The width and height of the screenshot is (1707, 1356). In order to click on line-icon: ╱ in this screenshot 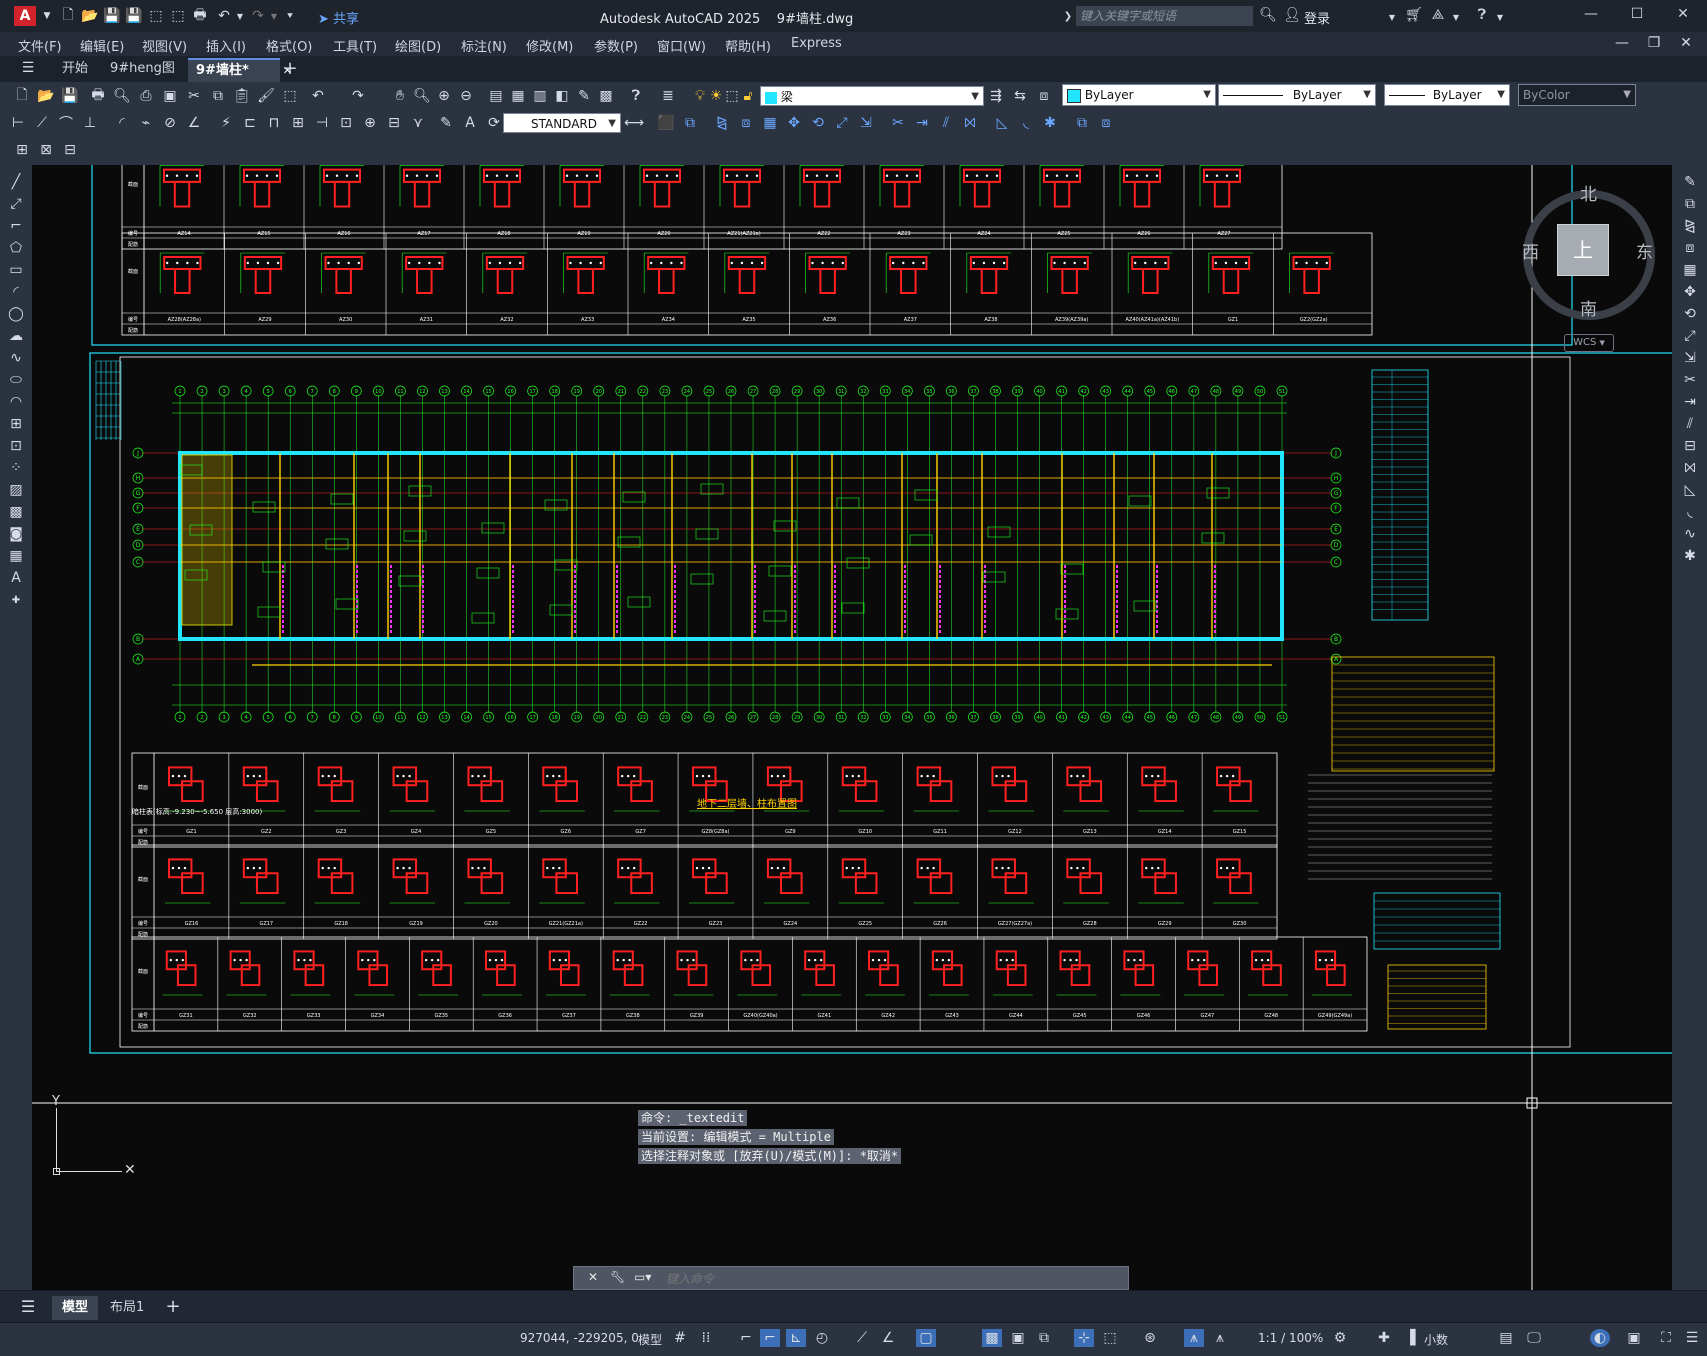, I will do `click(16, 182)`.